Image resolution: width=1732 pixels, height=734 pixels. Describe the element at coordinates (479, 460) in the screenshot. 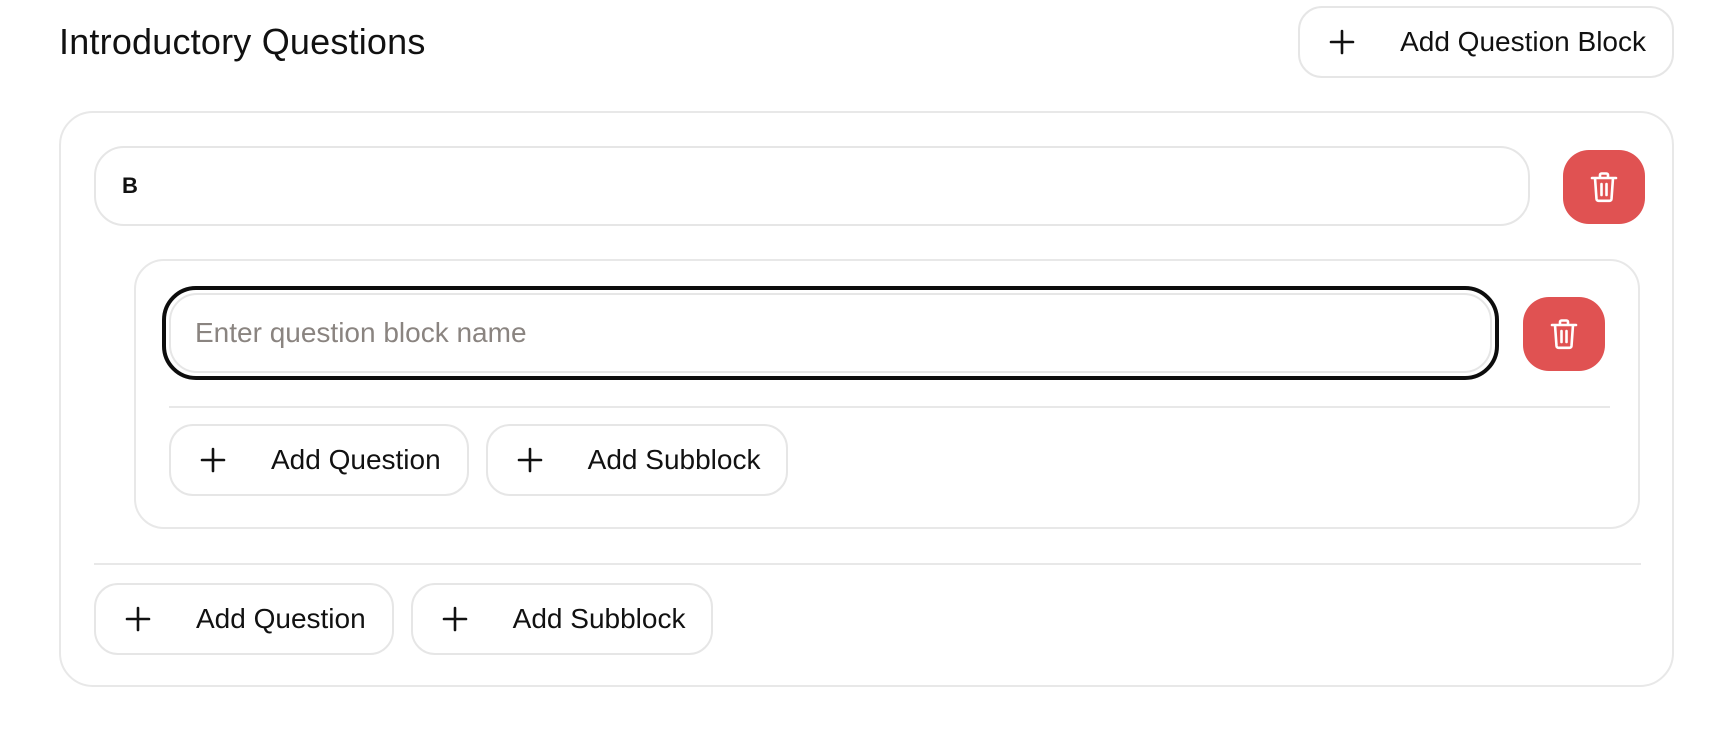

I see `subblock-actions: Add Question Add Subblock` at that location.